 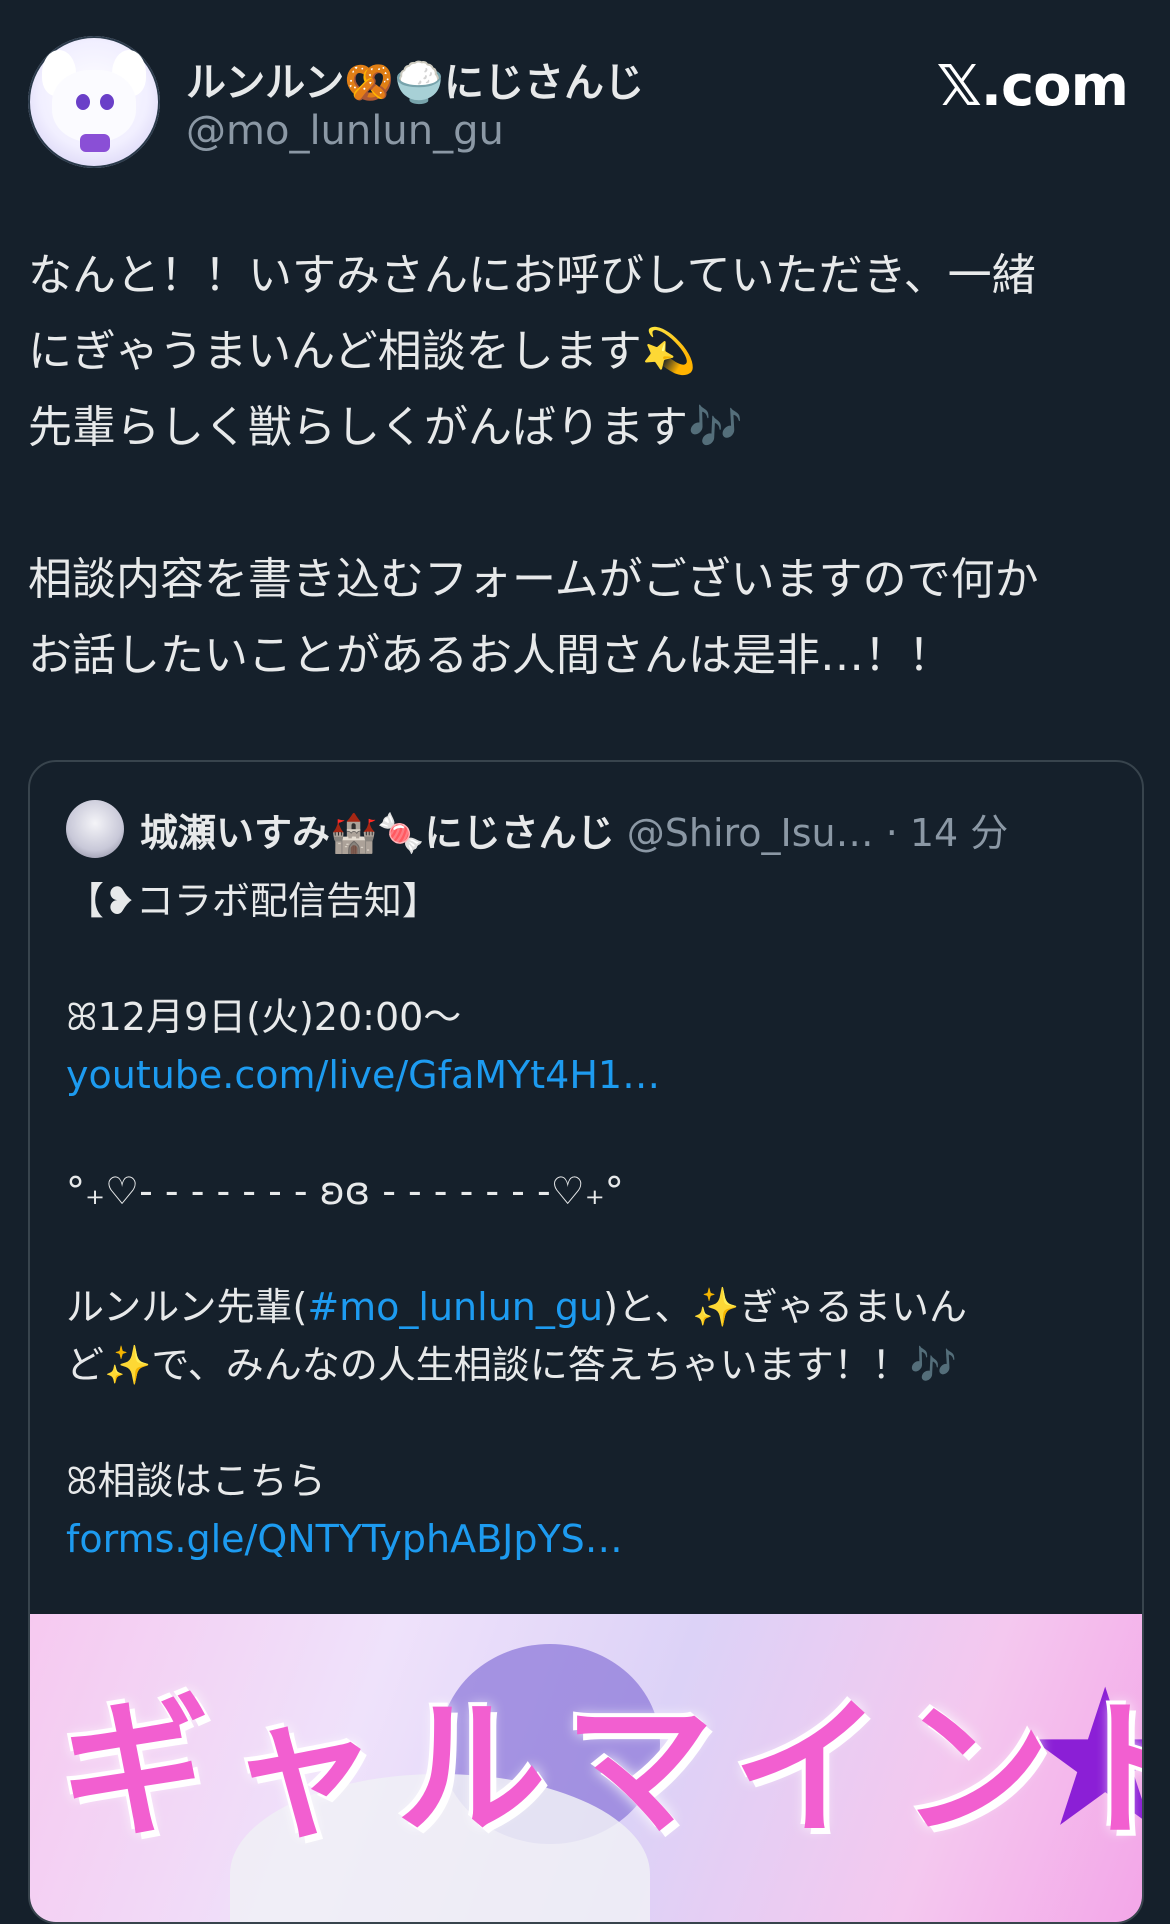 What do you see at coordinates (512, 1365) in the screenshot?
I see `quoted-body-line-2: ど✨で、みんなの人生相談に答えちゃいます！！🎶` at bounding box center [512, 1365].